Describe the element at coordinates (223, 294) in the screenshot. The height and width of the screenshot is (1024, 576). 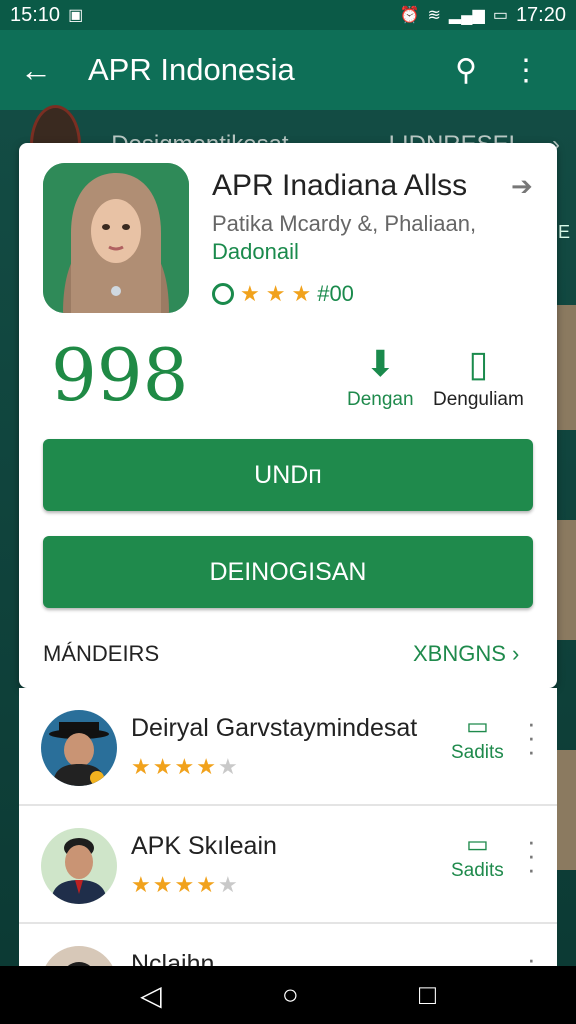
I see `verified-badge-icon` at that location.